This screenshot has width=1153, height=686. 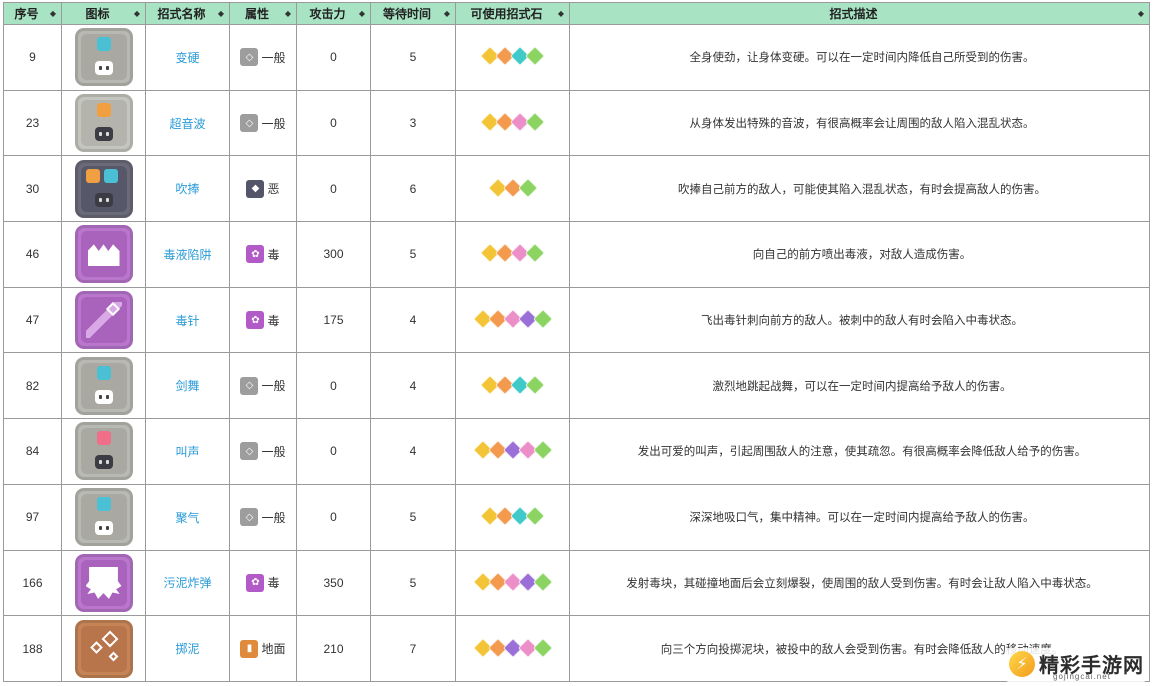 I want to click on column-header-id: 序号 ◆, so click(x=32, y=13).